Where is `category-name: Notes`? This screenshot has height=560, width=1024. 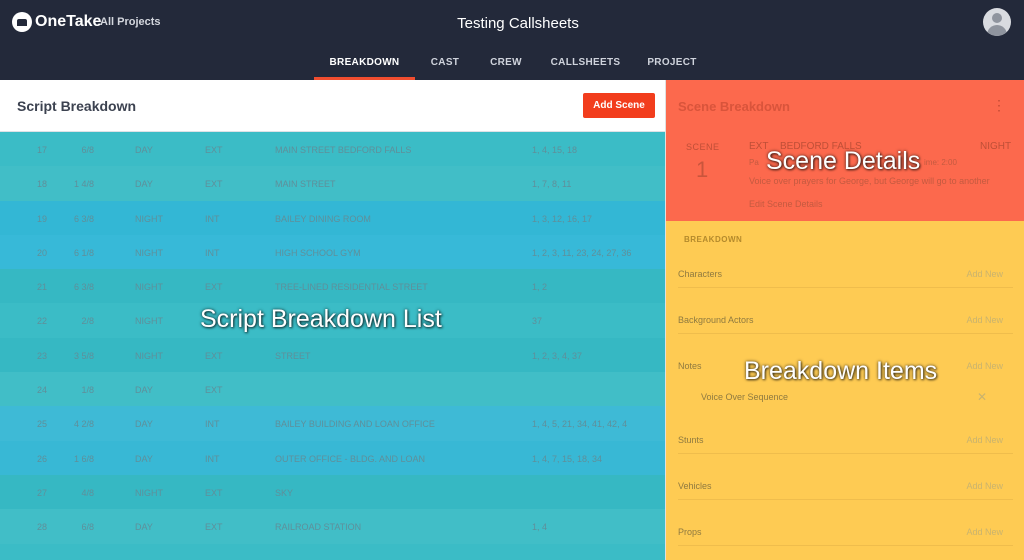
category-name: Notes is located at coordinates (690, 366).